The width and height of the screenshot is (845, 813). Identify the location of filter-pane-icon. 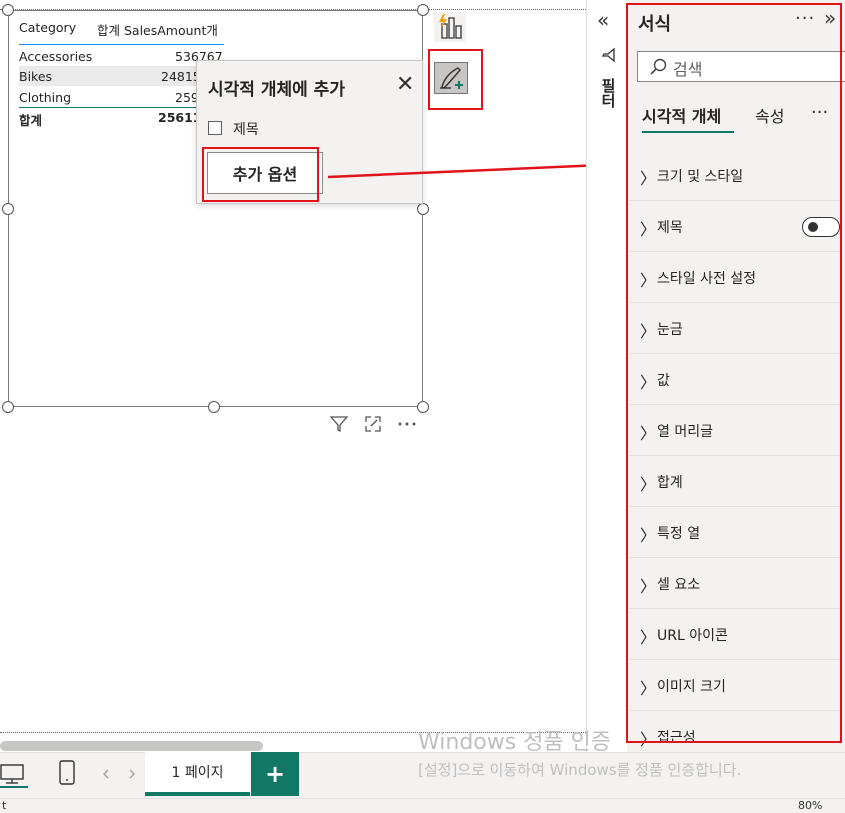
(608, 55).